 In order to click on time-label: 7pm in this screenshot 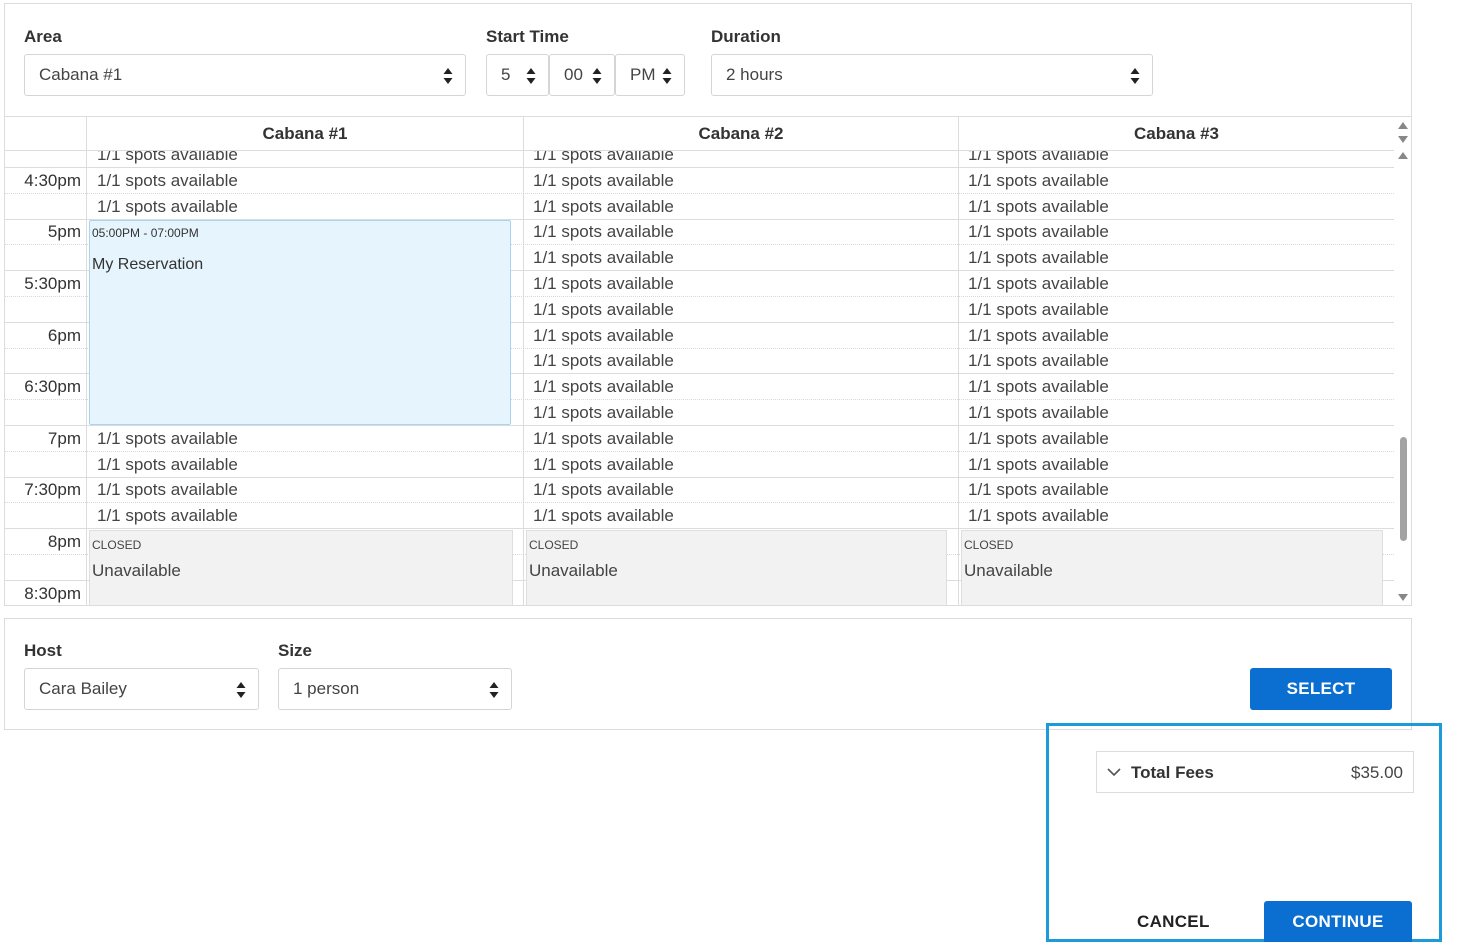, I will do `click(64, 438)`.